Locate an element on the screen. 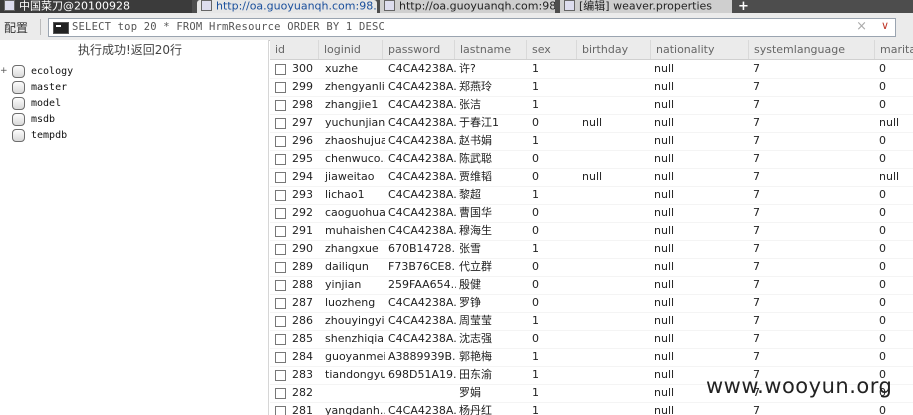 This screenshot has width=913, height=415. table-row: 299 zhengyanli...C4CA4238A...郑燕玲 1 null 7 0 is located at coordinates (591, 87).